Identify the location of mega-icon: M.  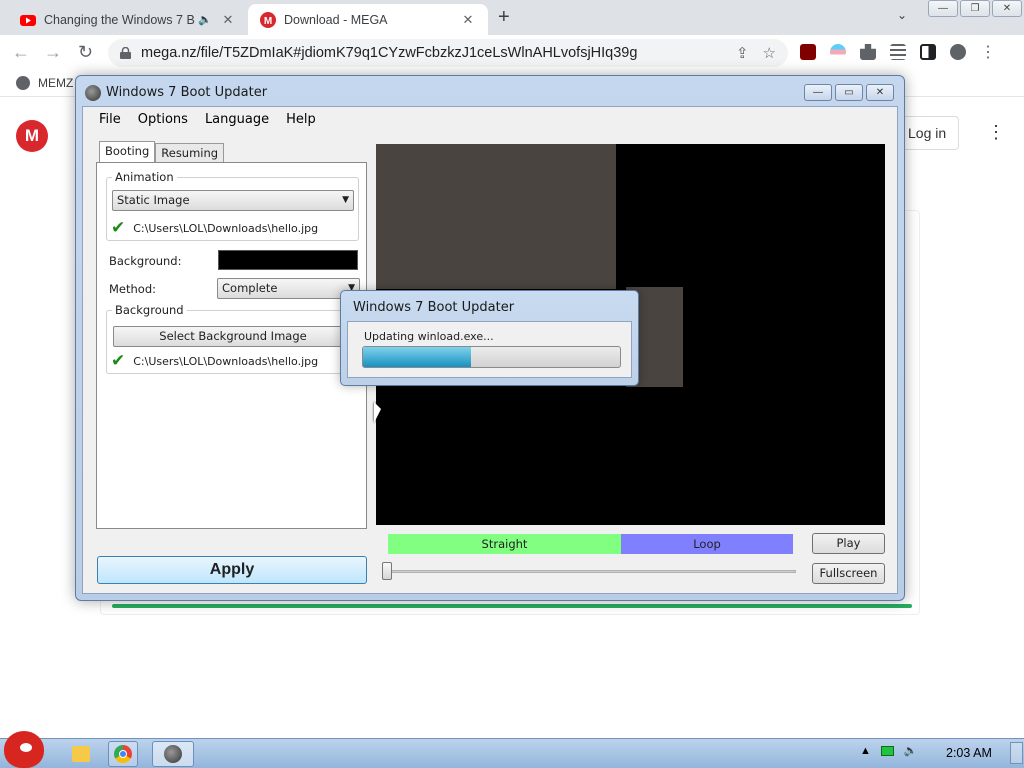
(268, 19).